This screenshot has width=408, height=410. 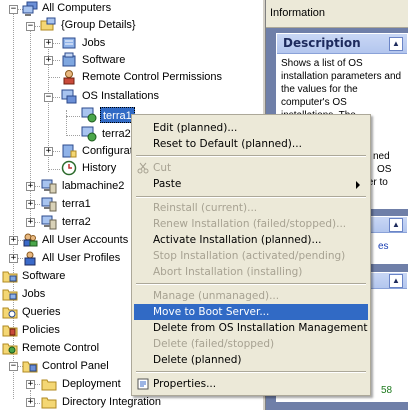 What do you see at coordinates (85, 240) in the screenshot?
I see `tree-item-all-user-accounts: All User Accounts` at bounding box center [85, 240].